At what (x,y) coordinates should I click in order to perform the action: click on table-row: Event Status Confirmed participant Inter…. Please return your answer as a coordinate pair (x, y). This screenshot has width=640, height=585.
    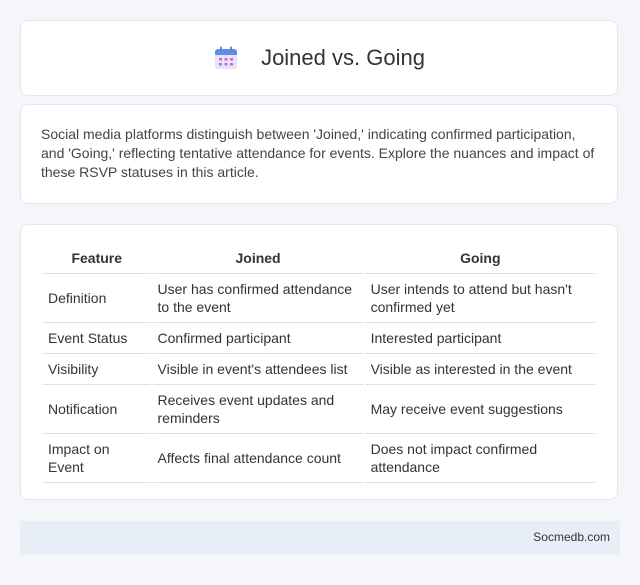
    Looking at the image, I should click on (319, 338).